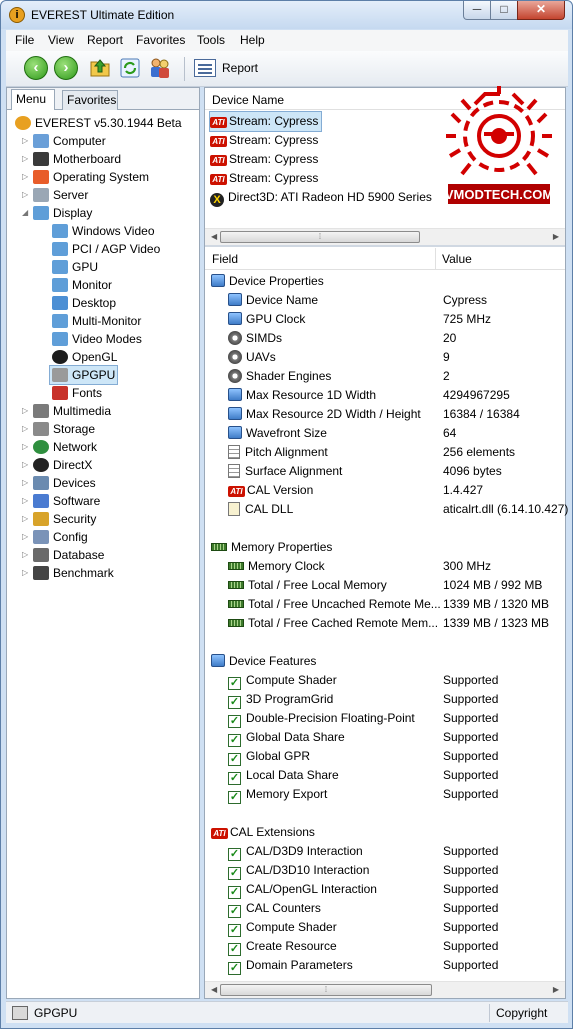 This screenshot has height=1029, width=573. What do you see at coordinates (68, 555) in the screenshot?
I see `tree-item-database: Database` at bounding box center [68, 555].